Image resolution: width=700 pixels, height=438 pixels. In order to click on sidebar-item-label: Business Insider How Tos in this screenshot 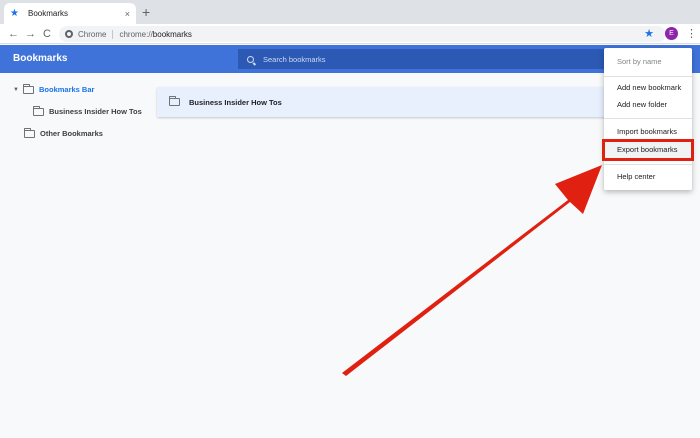, I will do `click(95, 111)`.